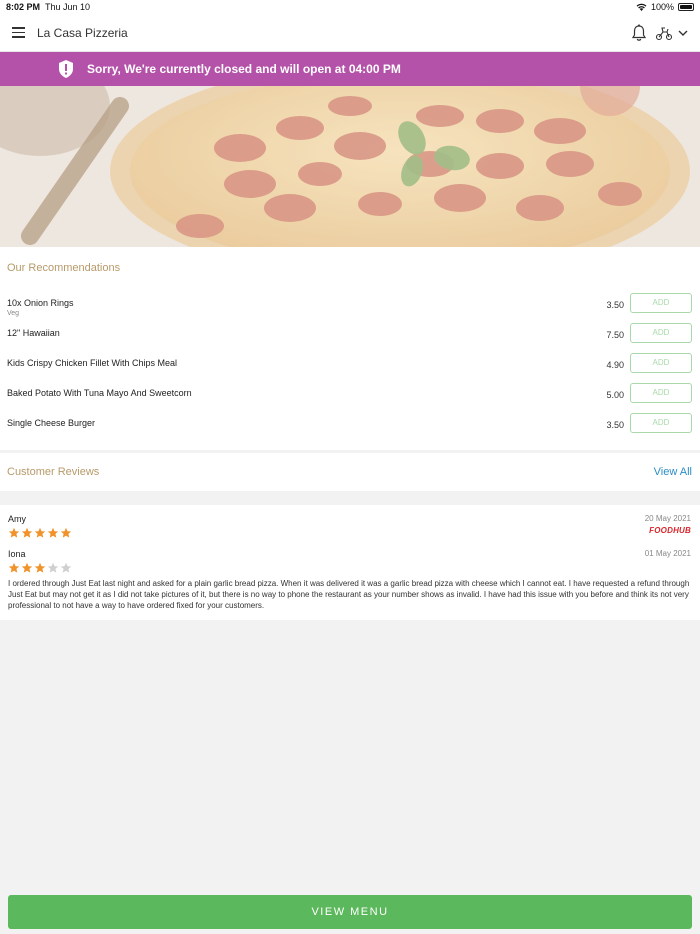 Image resolution: width=700 pixels, height=934 pixels. Describe the element at coordinates (350, 7) in the screenshot. I see `status-bar: 8:02 PM Thu Jun 10 100%` at that location.